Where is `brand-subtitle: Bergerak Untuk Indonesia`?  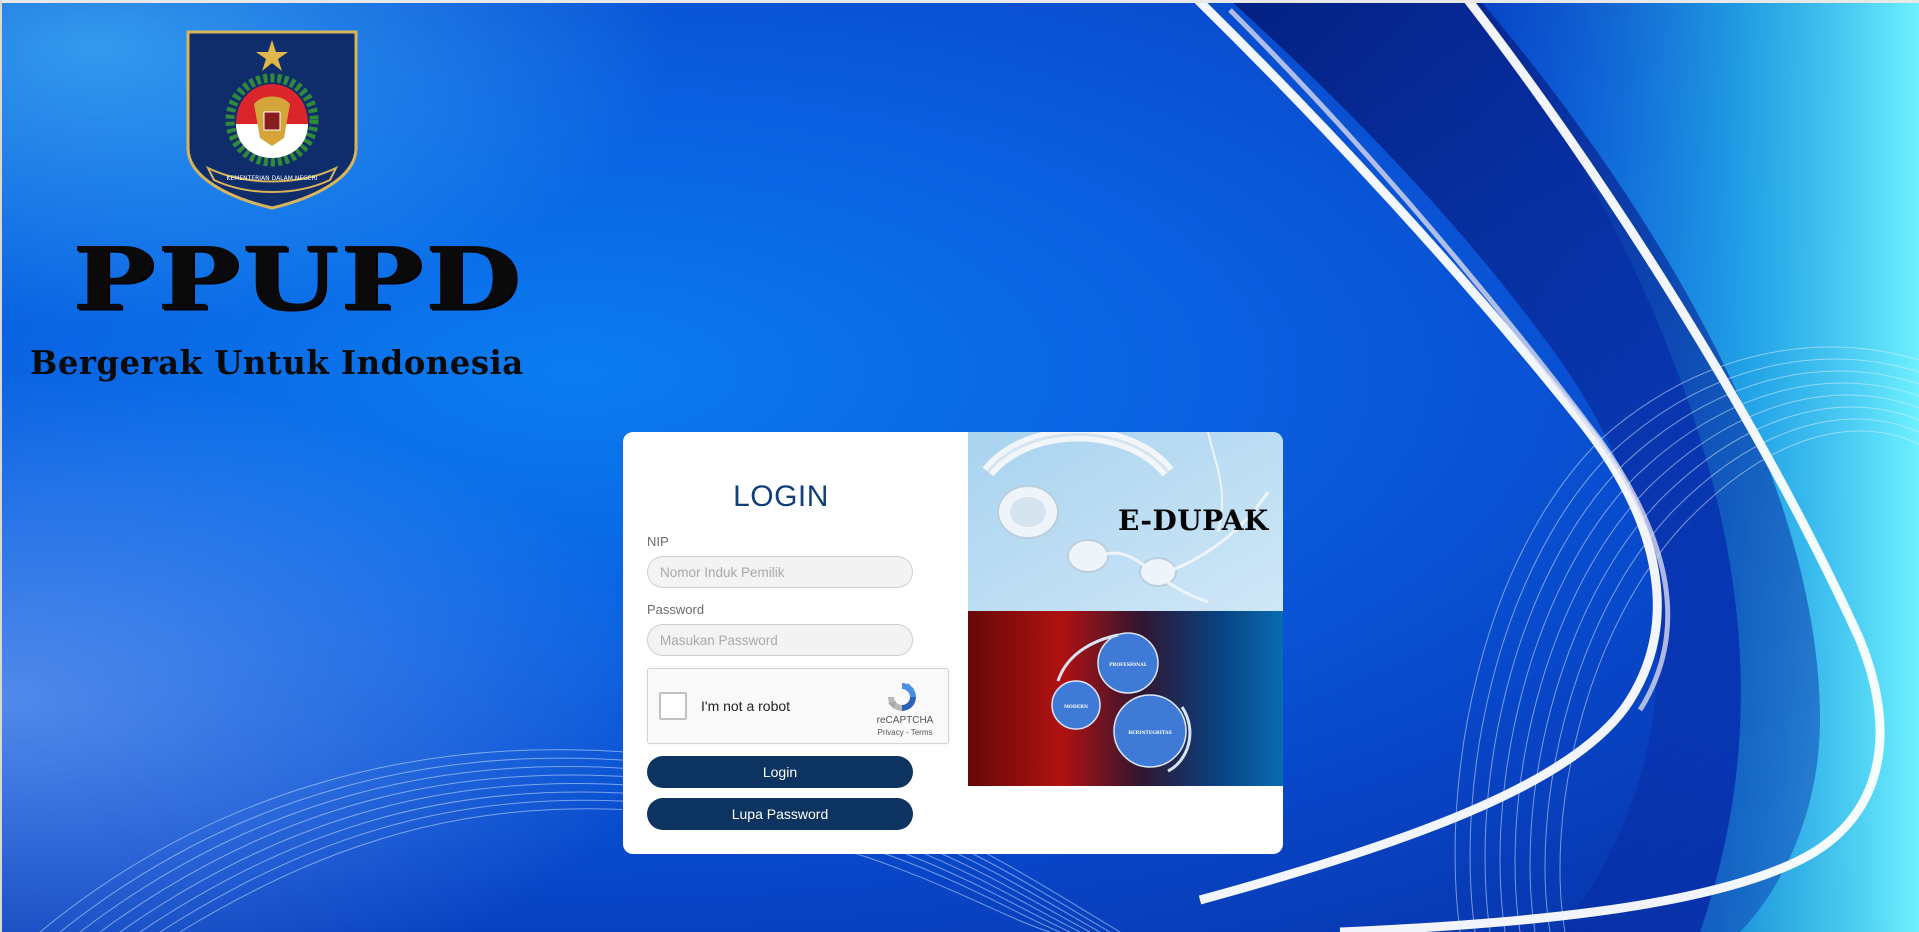
brand-subtitle: Bergerak Untuk Indonesia is located at coordinates (277, 362).